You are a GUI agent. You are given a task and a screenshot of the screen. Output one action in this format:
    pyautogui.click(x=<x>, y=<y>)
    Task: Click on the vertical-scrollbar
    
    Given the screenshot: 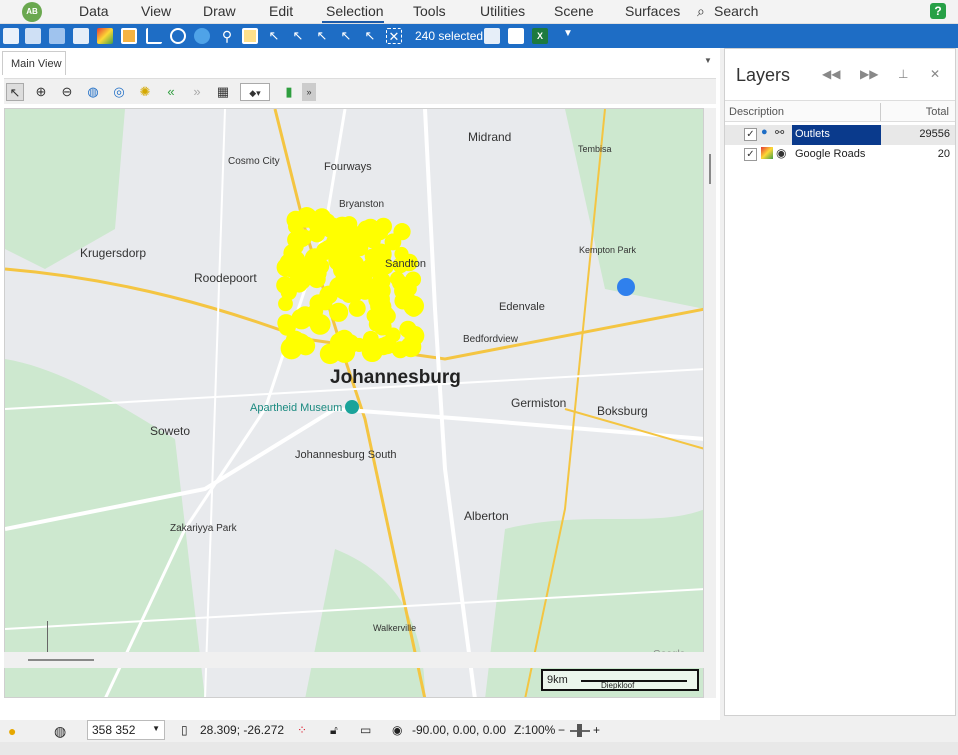 What is the action you would take?
    pyautogui.click(x=710, y=403)
    